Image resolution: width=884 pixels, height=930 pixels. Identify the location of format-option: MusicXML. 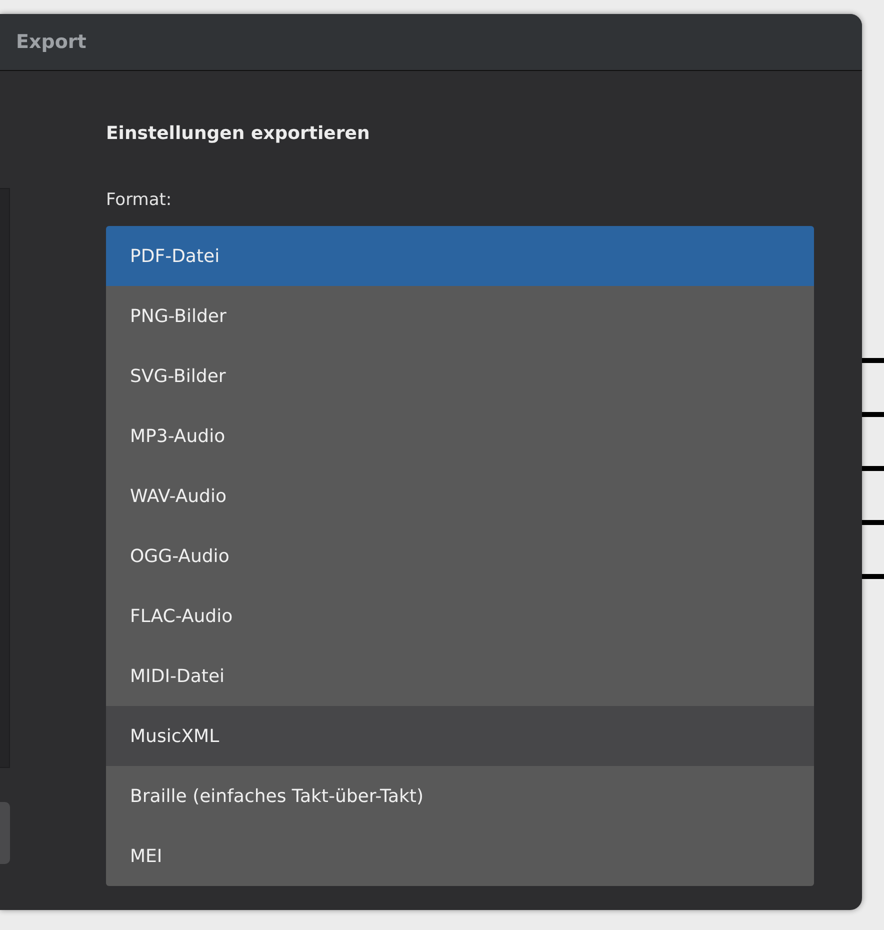
(460, 736).